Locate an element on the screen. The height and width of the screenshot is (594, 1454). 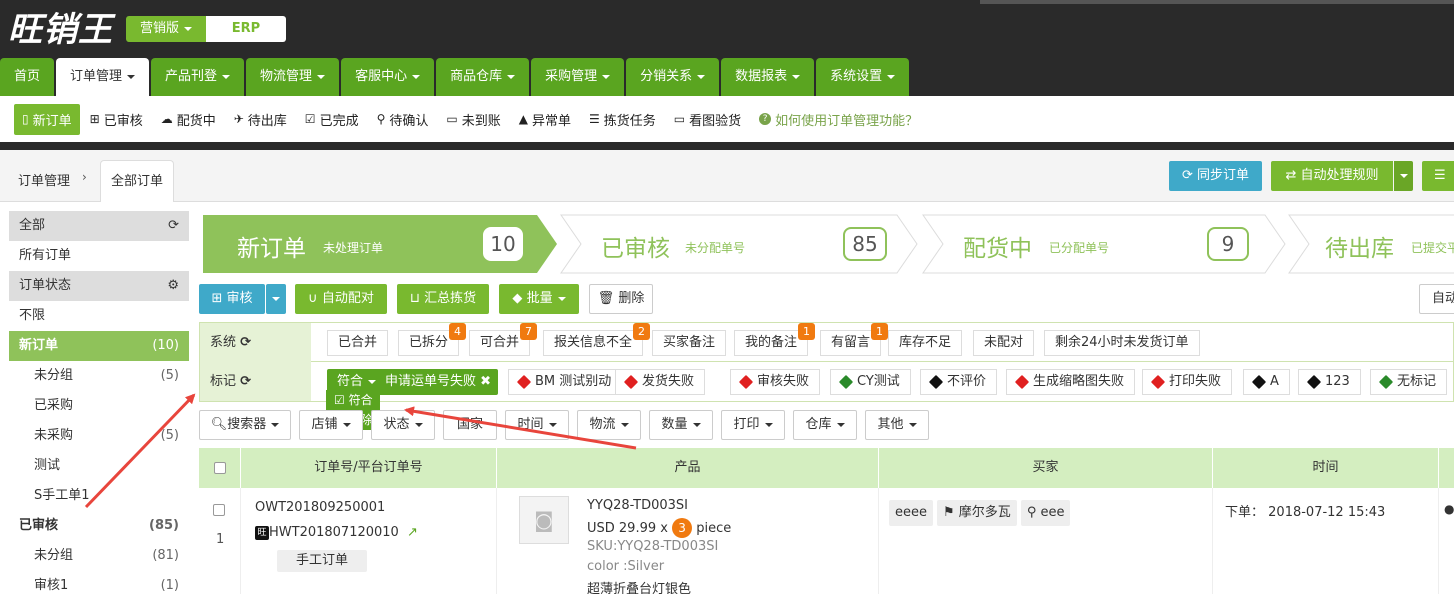
tab-all-orders: 全部订单 is located at coordinates (137, 181).